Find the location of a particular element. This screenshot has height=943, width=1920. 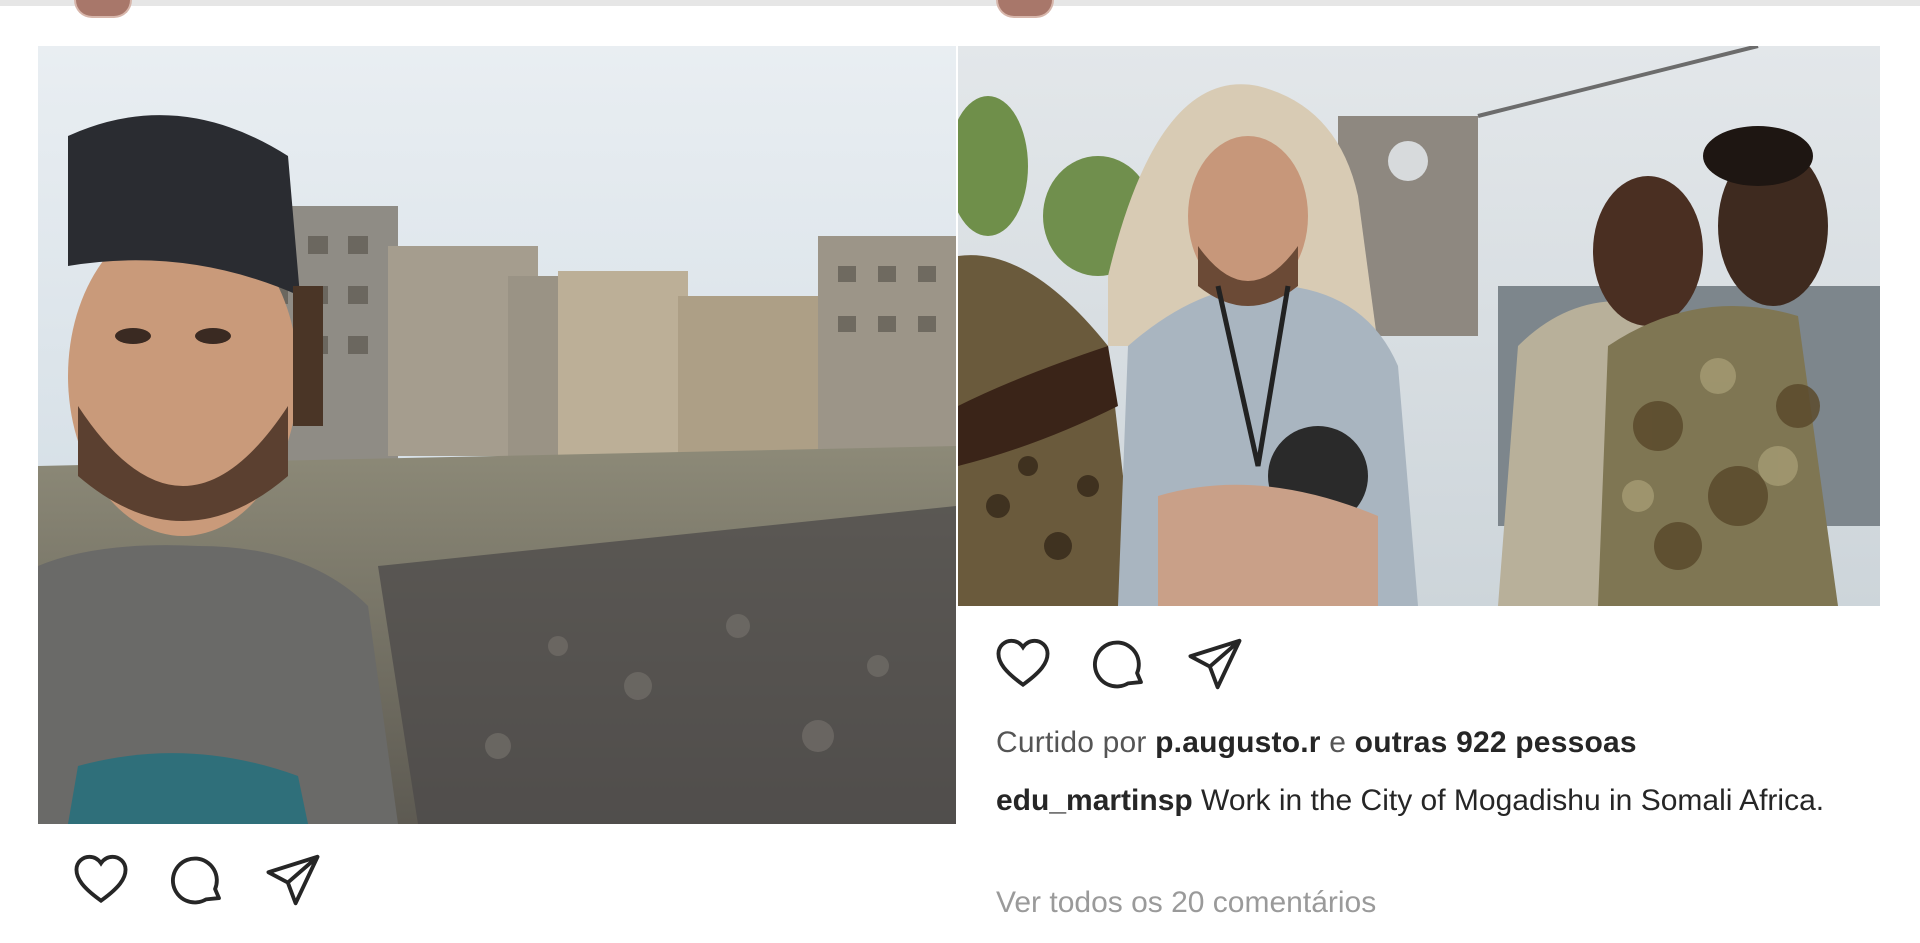

likes-conjunction: e is located at coordinates (1338, 742).